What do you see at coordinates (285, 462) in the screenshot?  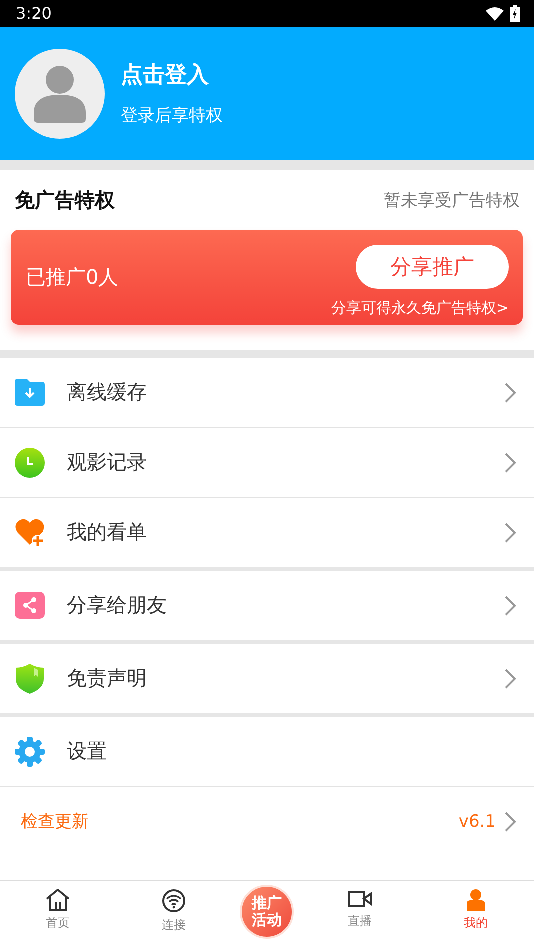 I see `menu-item: 观影记录` at bounding box center [285, 462].